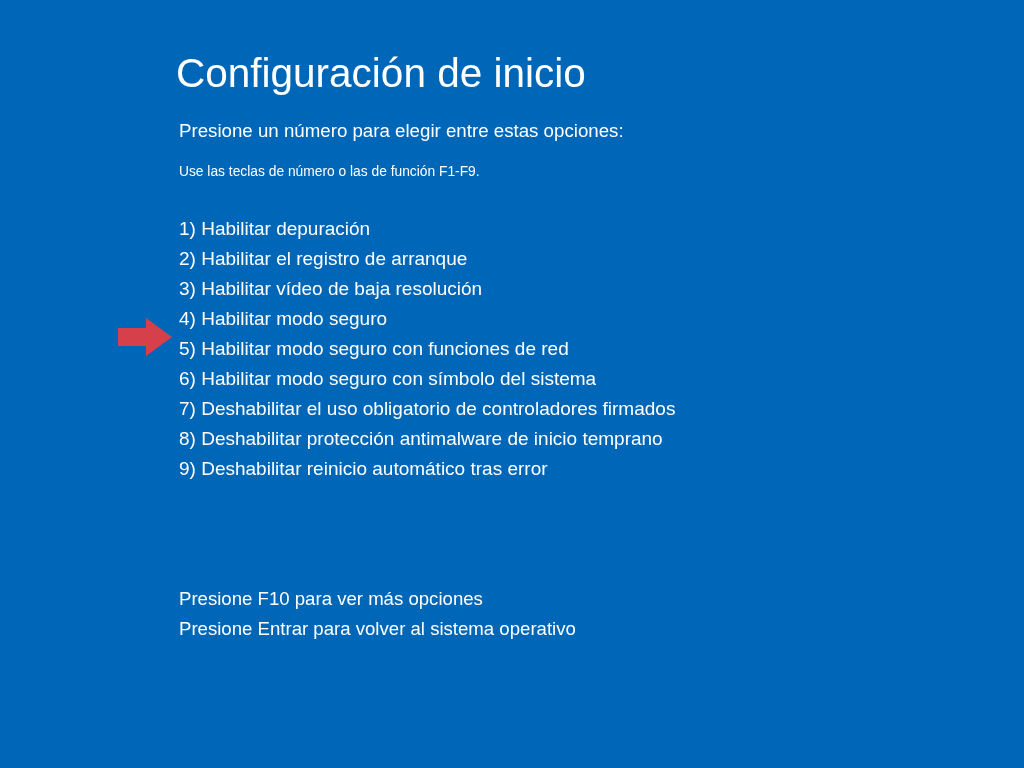 This screenshot has height=768, width=1024. I want to click on option-text: 8) Deshabilitar protección antimalware de inicio temprano, so click(421, 439).